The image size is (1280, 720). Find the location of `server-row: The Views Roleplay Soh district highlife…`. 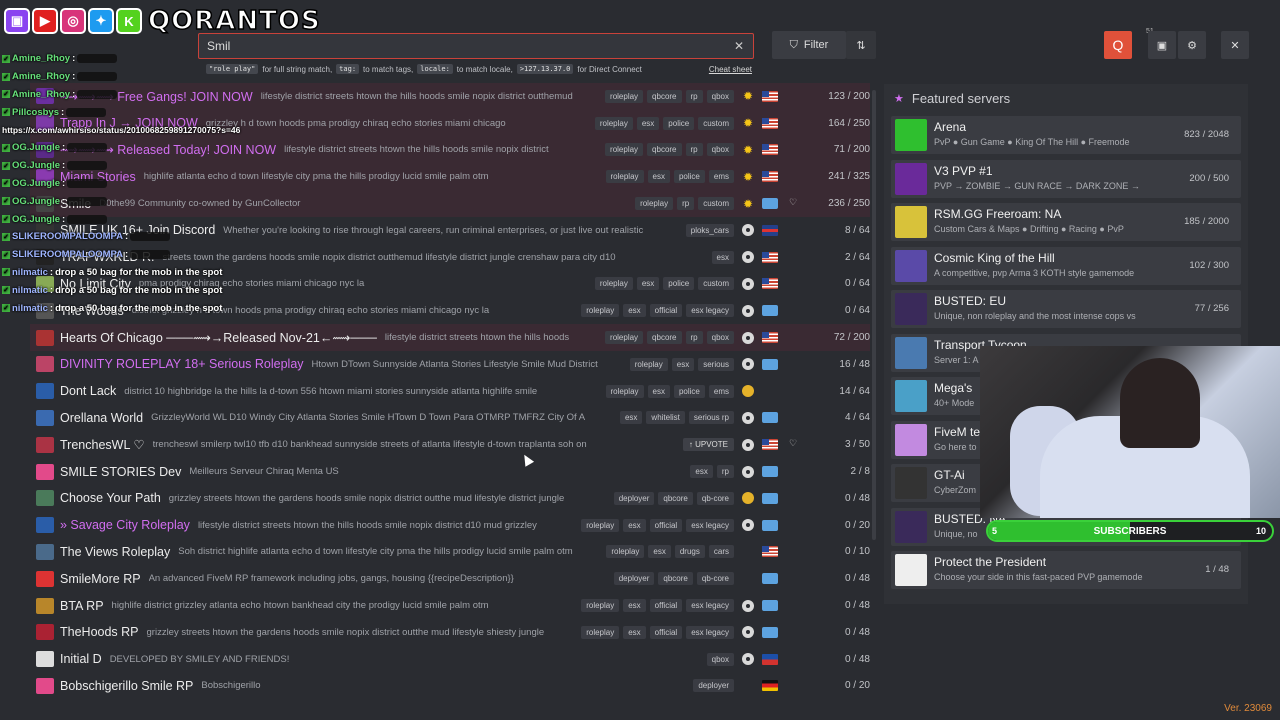

server-row: The Views Roleplay Soh district highlife… is located at coordinates (450, 552).